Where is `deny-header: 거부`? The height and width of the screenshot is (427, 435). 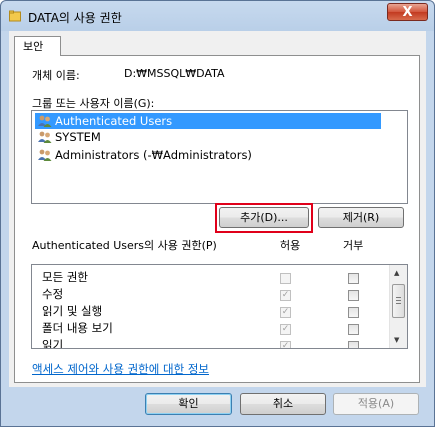
deny-header: 거부 is located at coordinates (353, 245).